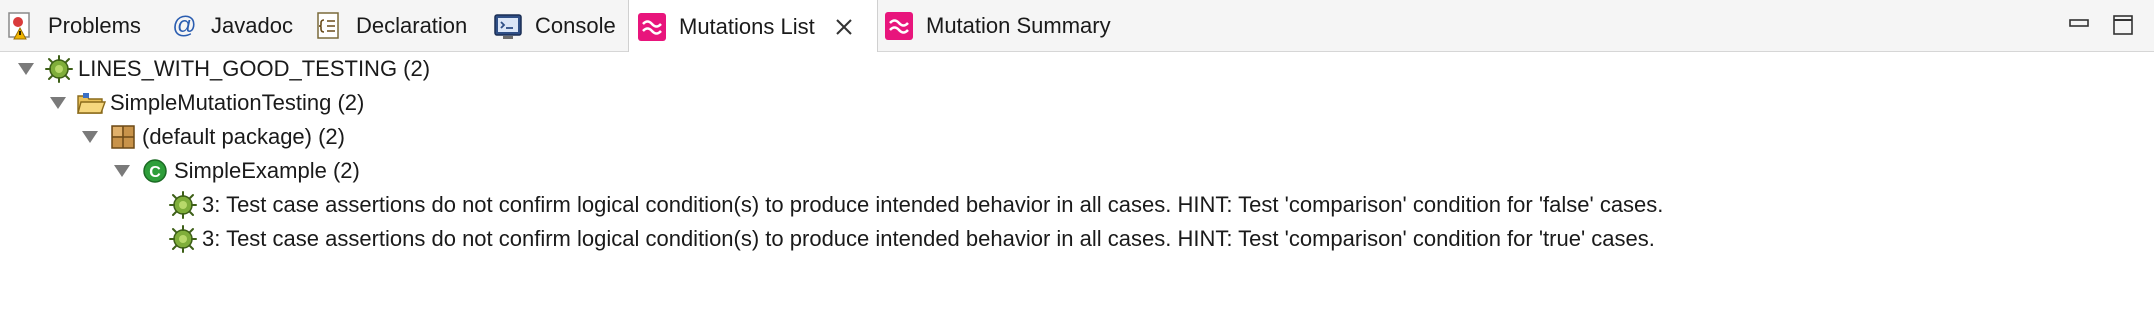 The image size is (2154, 310). I want to click on declaration-icon, so click(329, 26).